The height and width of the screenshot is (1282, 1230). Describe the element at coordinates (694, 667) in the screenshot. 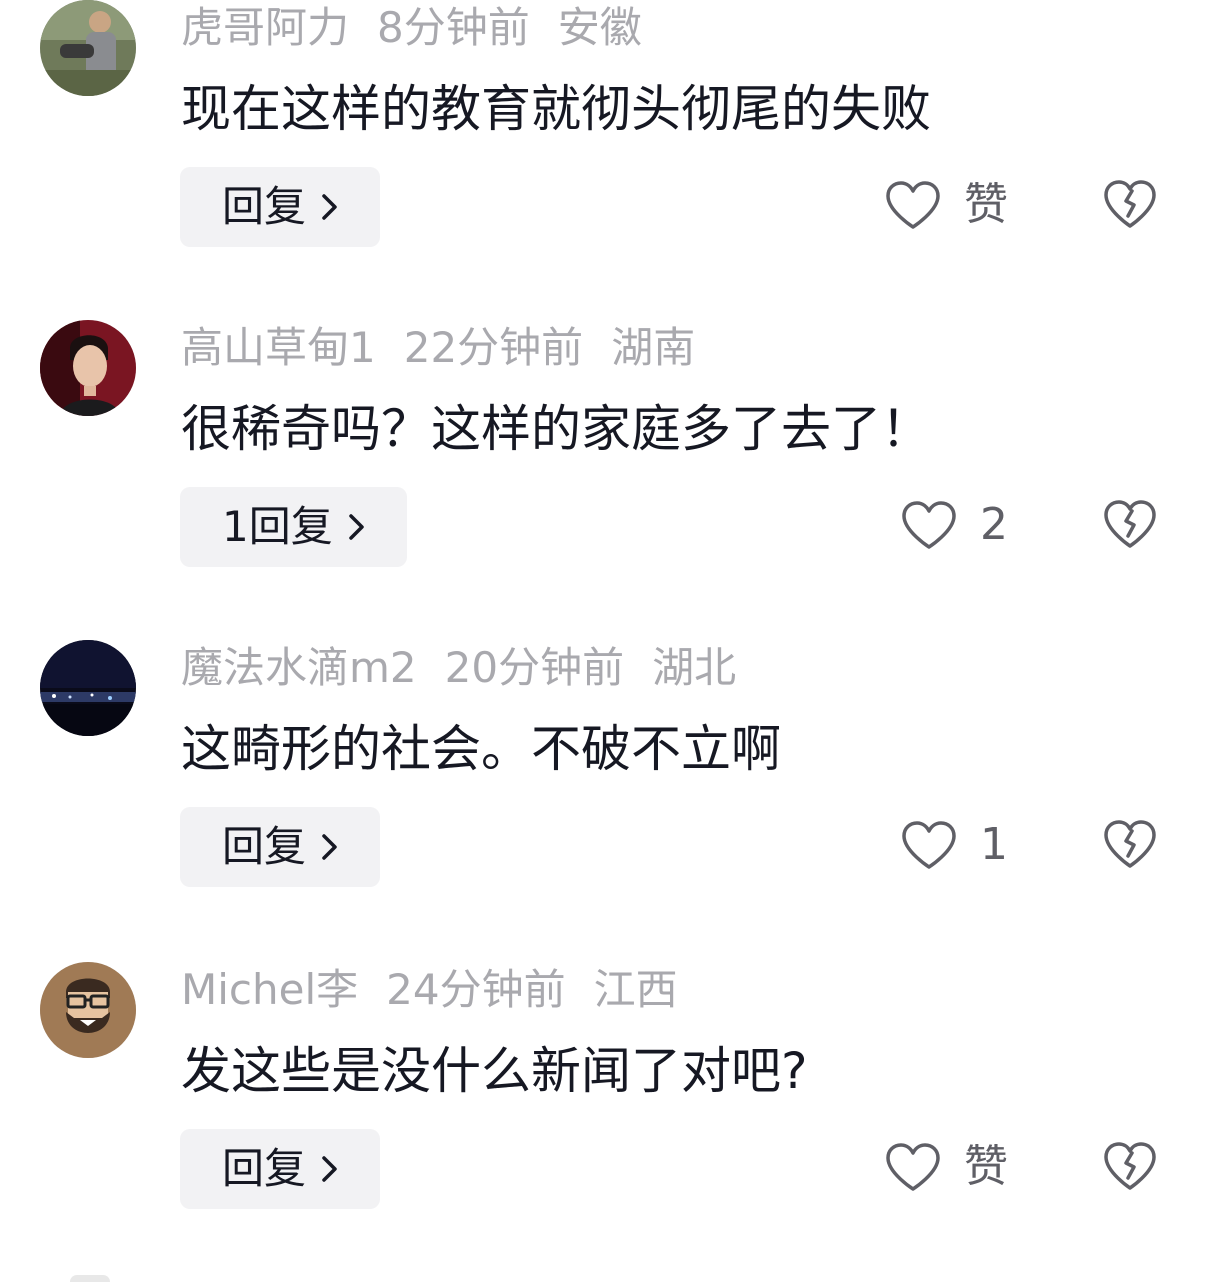

I see `location: 湖北` at that location.